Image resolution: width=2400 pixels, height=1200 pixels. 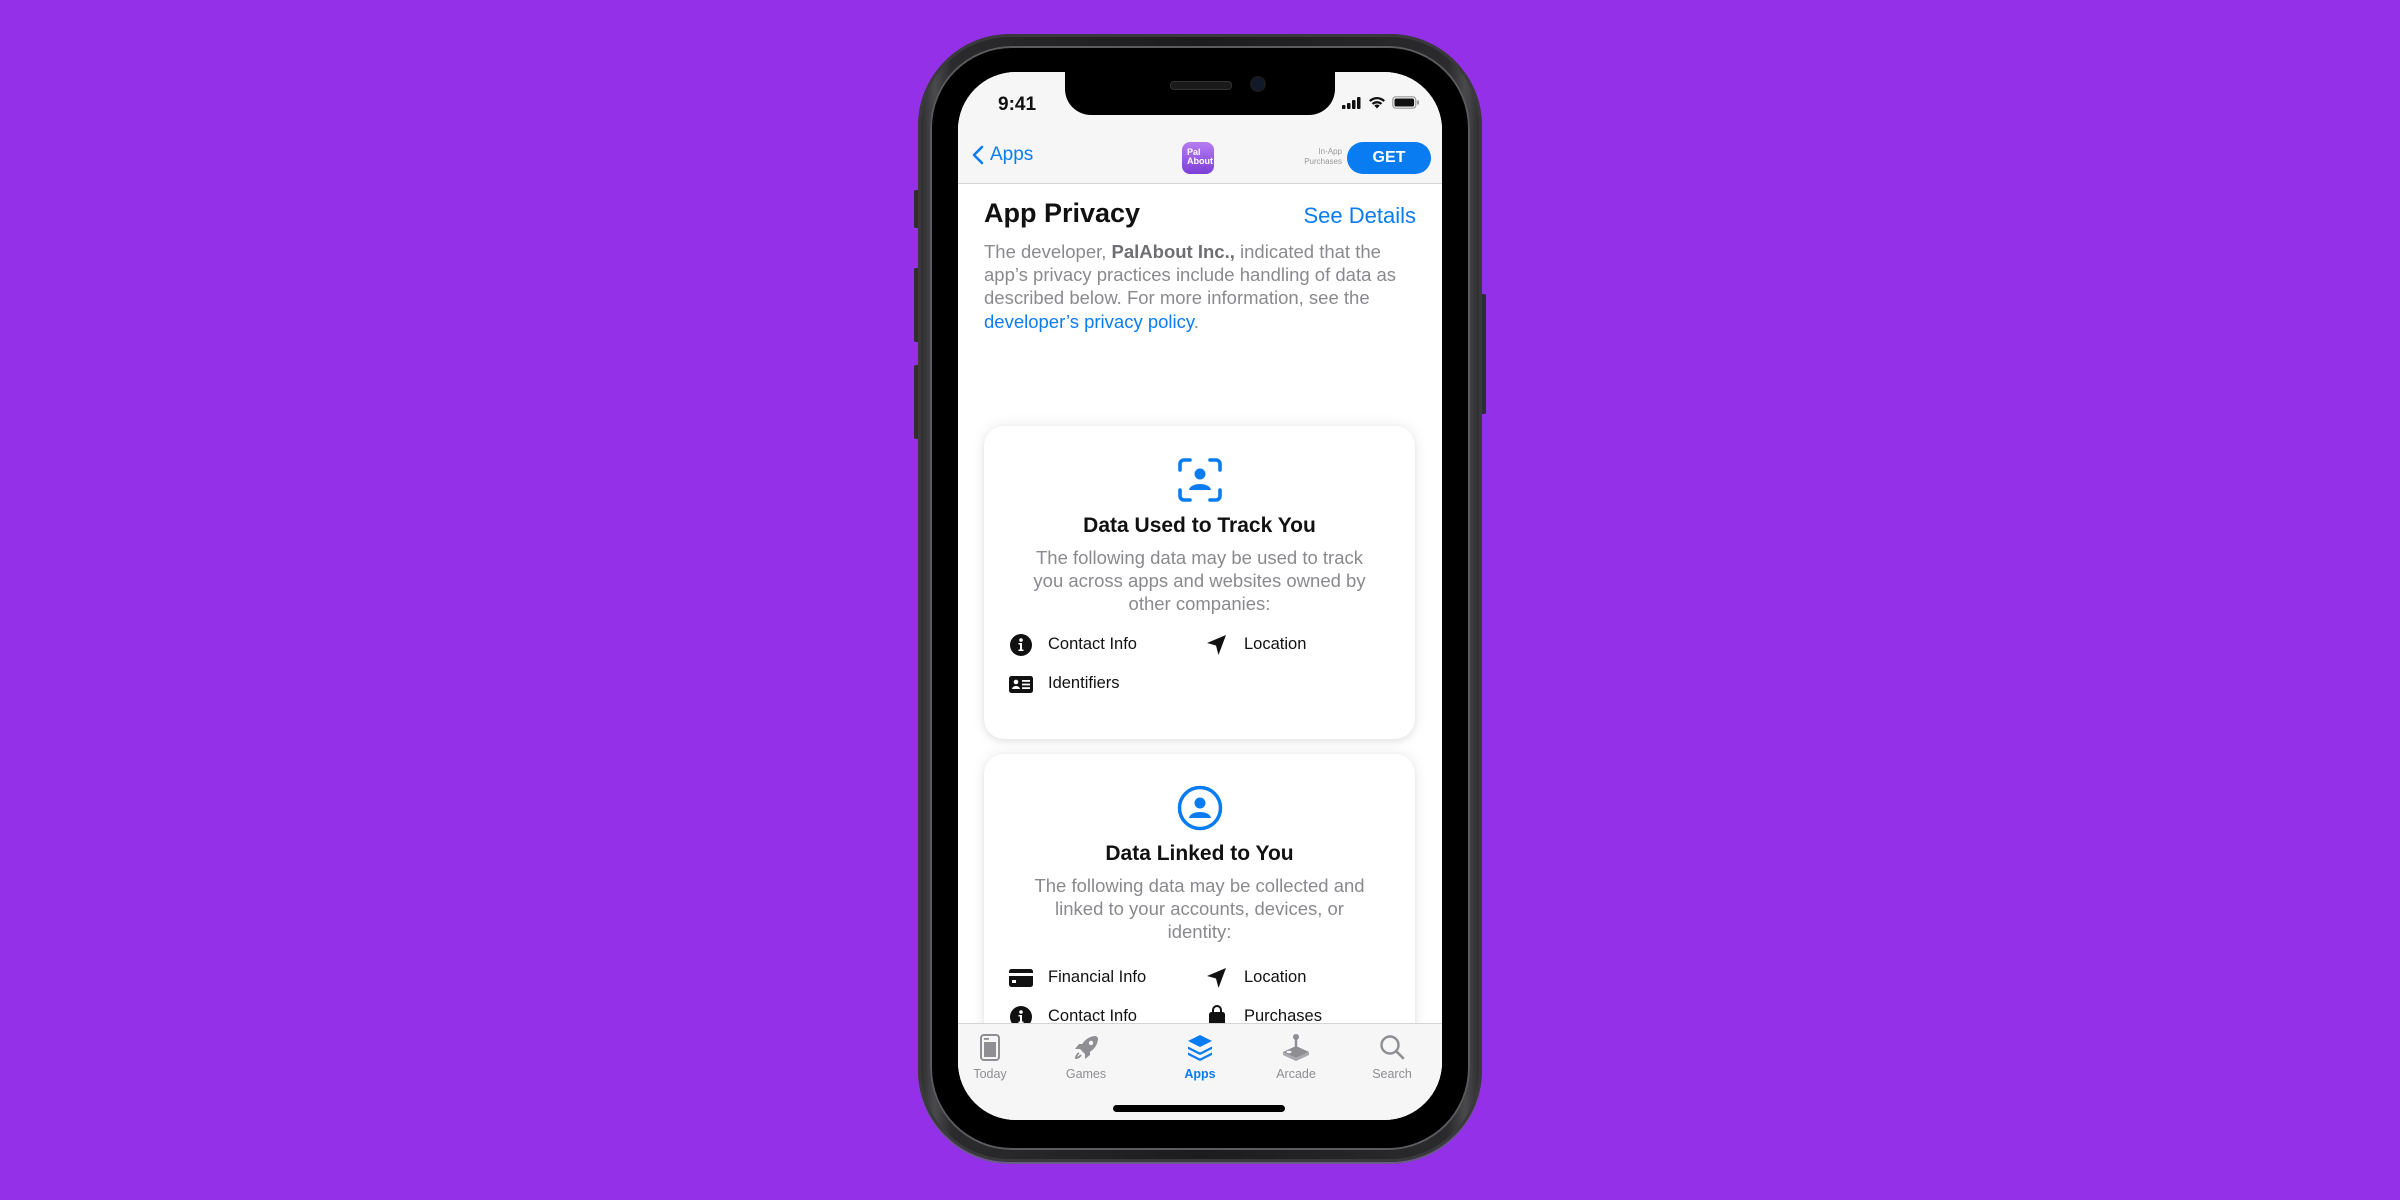 What do you see at coordinates (1021, 644) in the screenshot?
I see `info-icon` at bounding box center [1021, 644].